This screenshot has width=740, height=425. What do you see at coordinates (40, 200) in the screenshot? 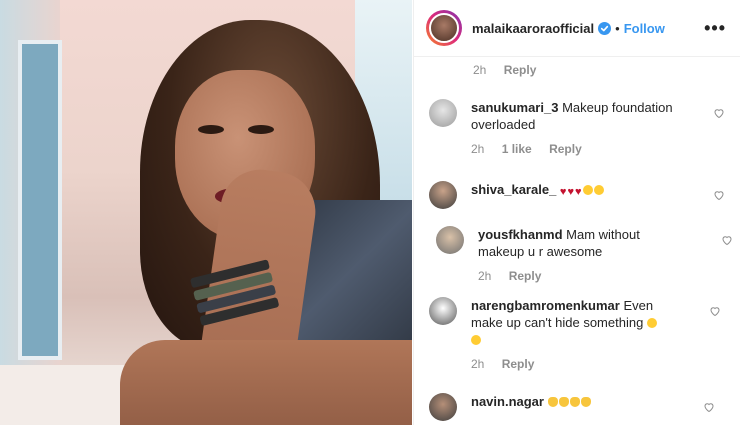
I see `photo-background-door` at bounding box center [40, 200].